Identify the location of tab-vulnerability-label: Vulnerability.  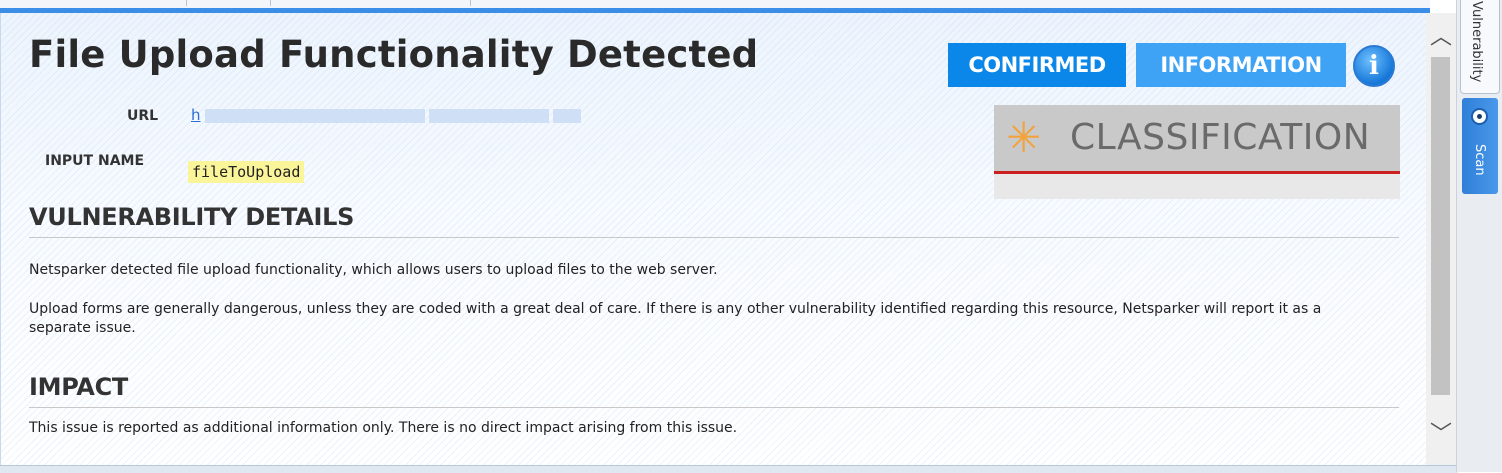
(1476, 42).